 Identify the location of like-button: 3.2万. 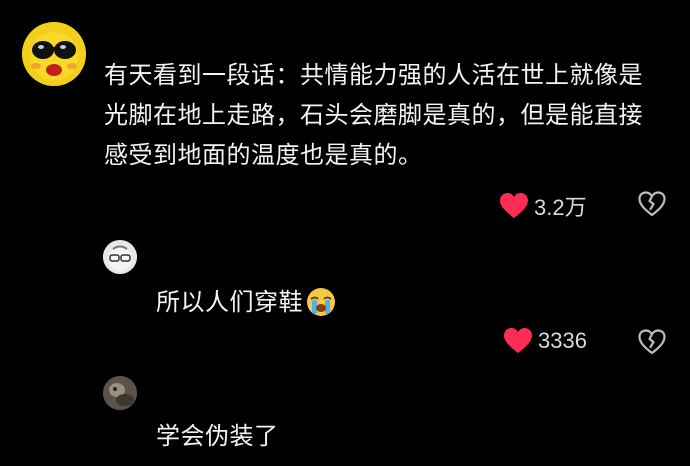
(543, 206).